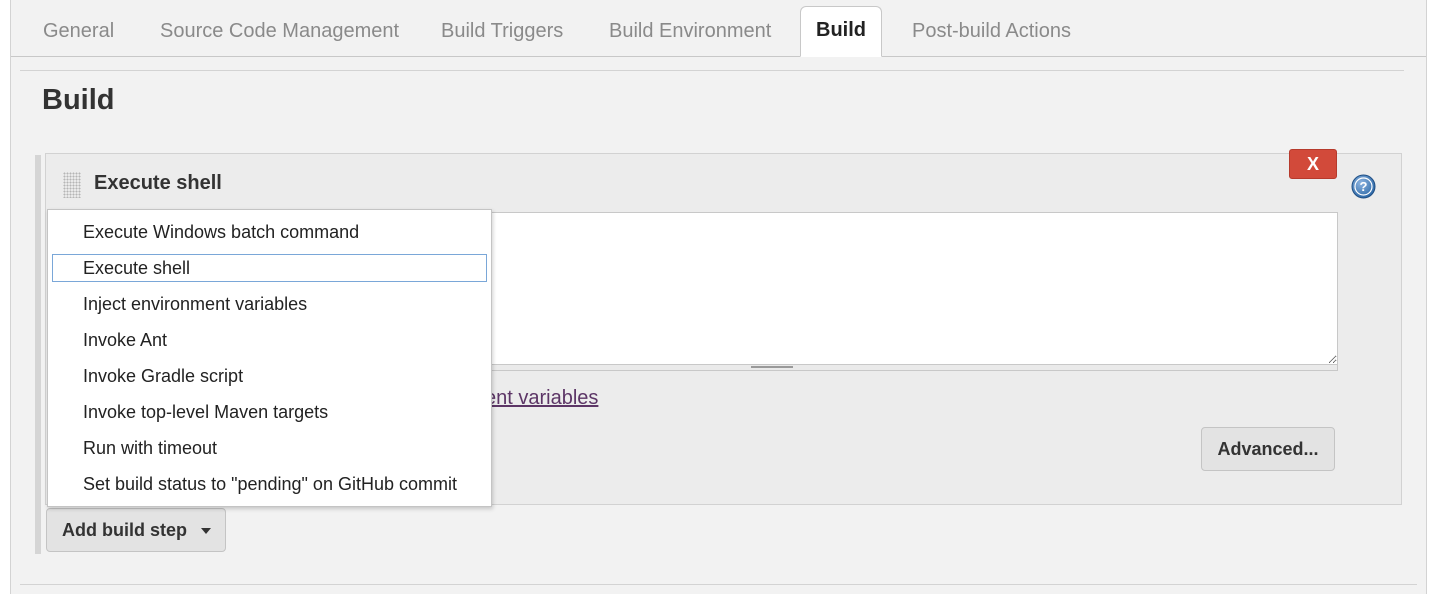 This screenshot has width=1432, height=594. What do you see at coordinates (541, 398) in the screenshot?
I see `env-variables-link: ent variables` at bounding box center [541, 398].